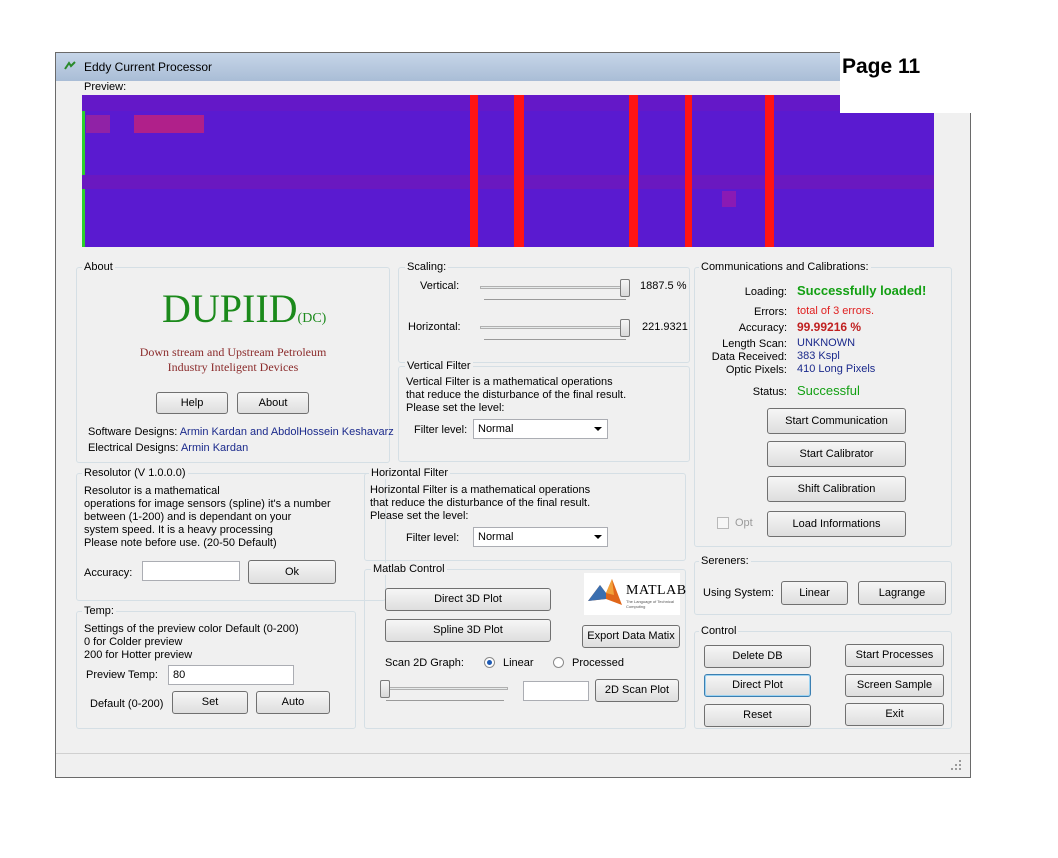  What do you see at coordinates (605, 592) in the screenshot?
I see `matlab-membrane-icon` at bounding box center [605, 592].